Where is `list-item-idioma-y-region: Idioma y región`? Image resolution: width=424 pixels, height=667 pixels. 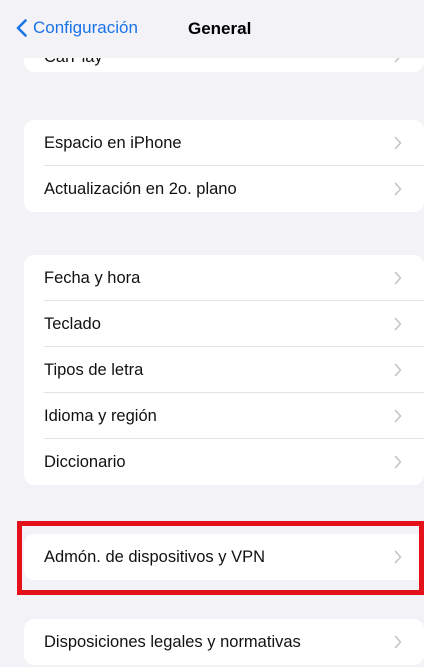 list-item-idioma-y-region: Idioma y región is located at coordinates (224, 416).